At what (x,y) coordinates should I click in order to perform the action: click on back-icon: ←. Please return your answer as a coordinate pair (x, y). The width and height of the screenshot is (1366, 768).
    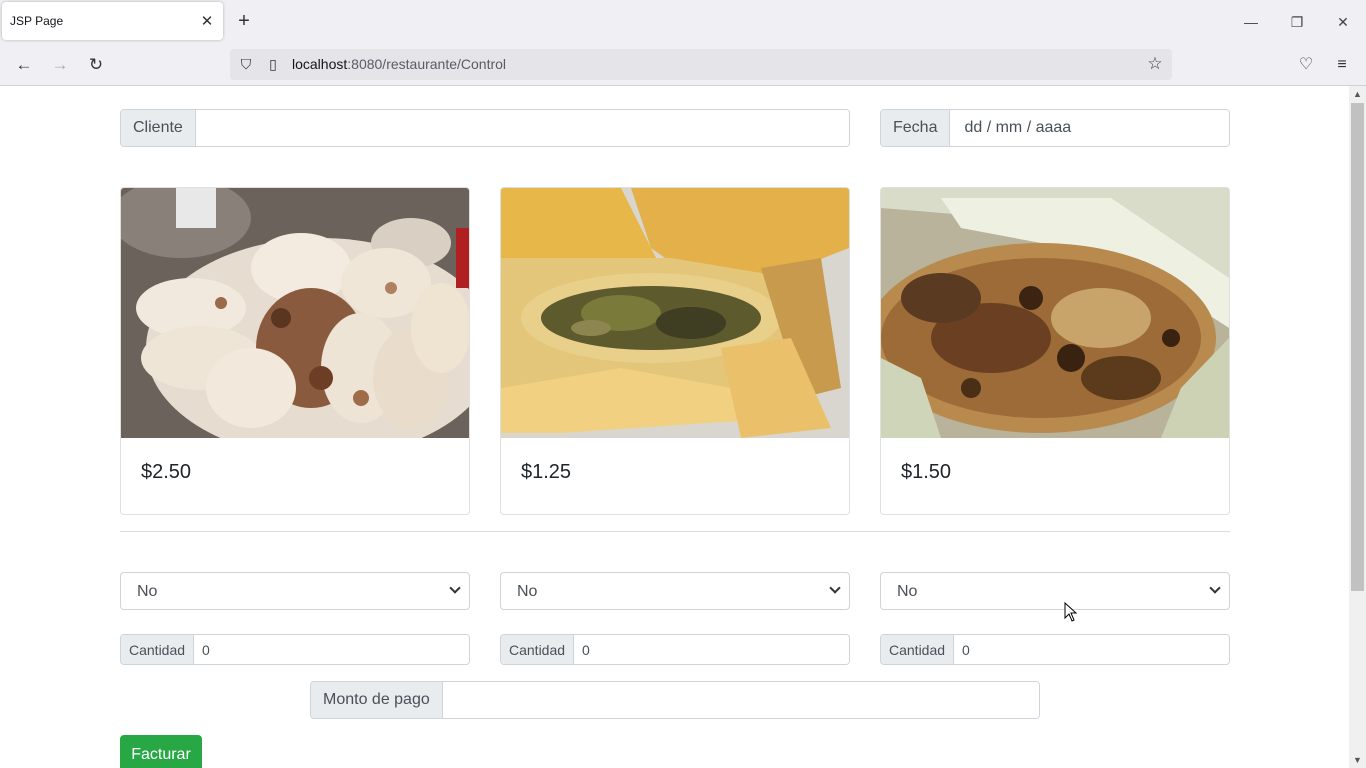
    Looking at the image, I should click on (24, 65).